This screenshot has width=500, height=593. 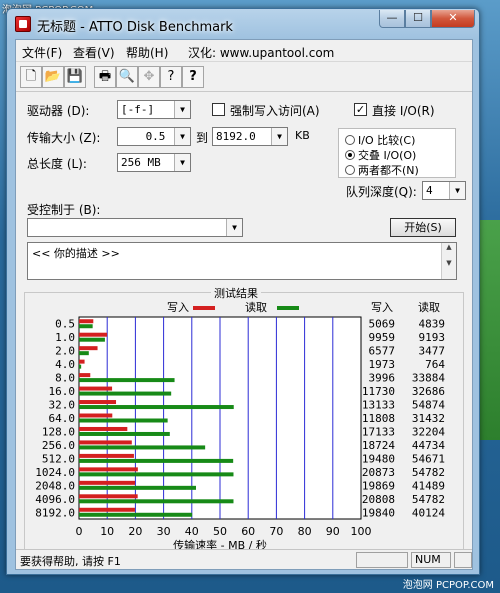 I want to click on drive-select: [-f-] ▼, so click(x=154, y=109).